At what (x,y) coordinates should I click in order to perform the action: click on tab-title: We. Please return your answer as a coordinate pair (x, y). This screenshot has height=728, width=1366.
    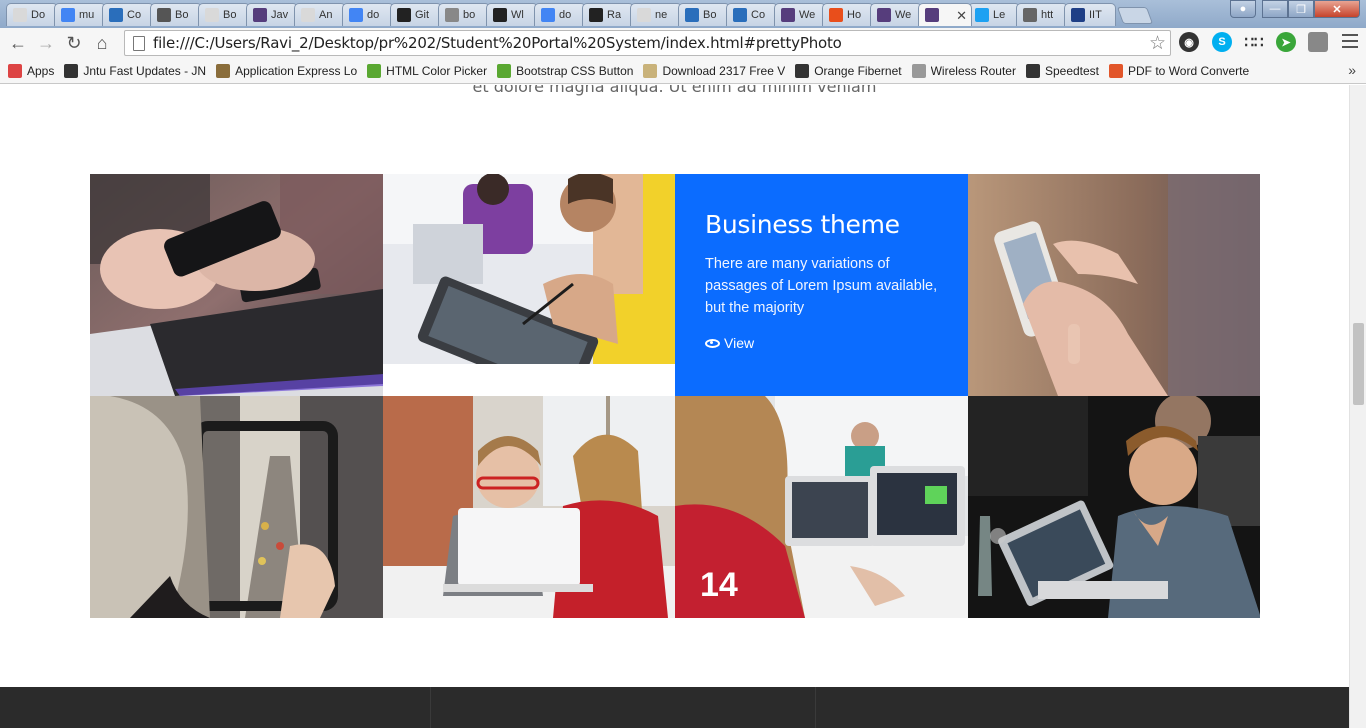
    Looking at the image, I should click on (903, 15).